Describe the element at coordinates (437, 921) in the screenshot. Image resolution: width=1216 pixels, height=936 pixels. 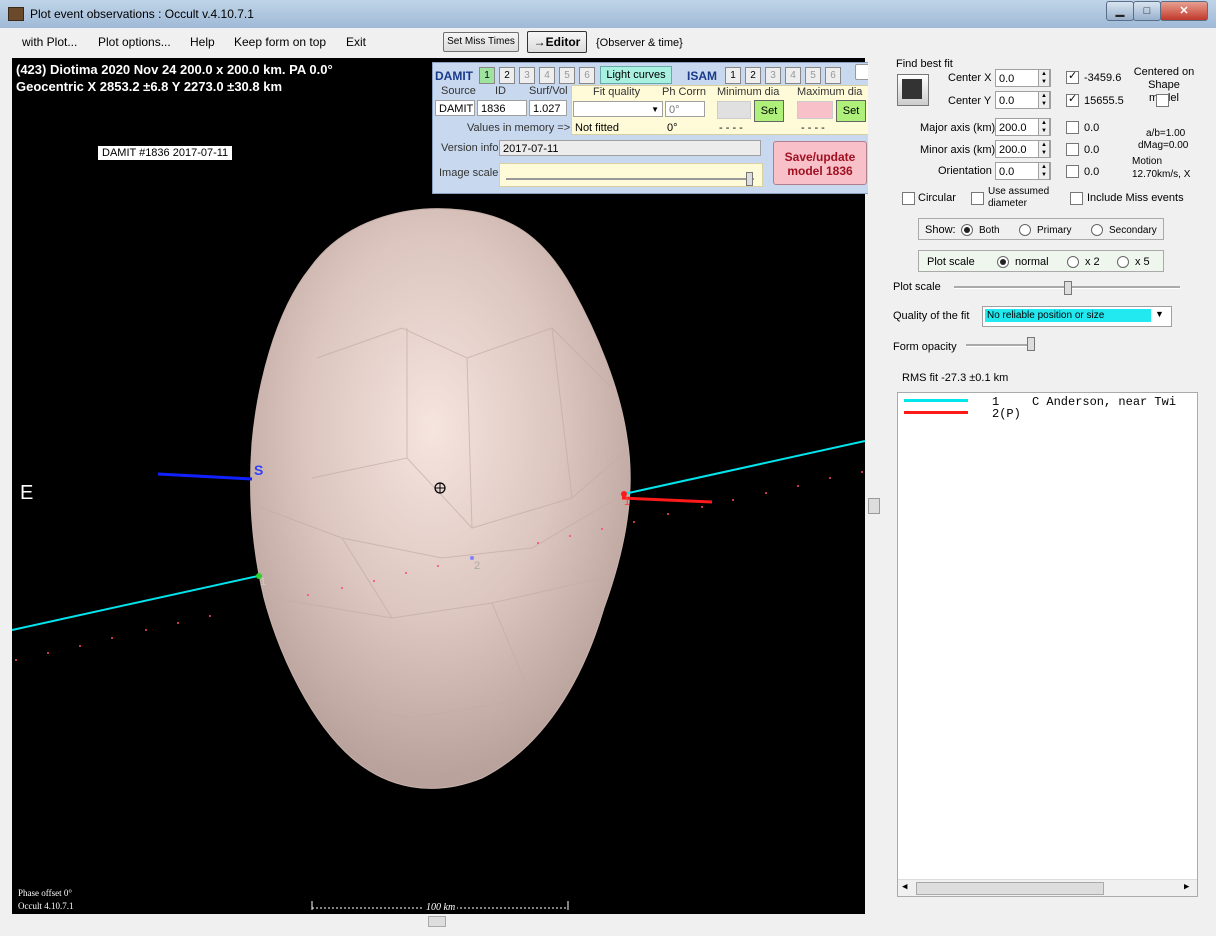
I see `bottom-scroll-thumb` at that location.